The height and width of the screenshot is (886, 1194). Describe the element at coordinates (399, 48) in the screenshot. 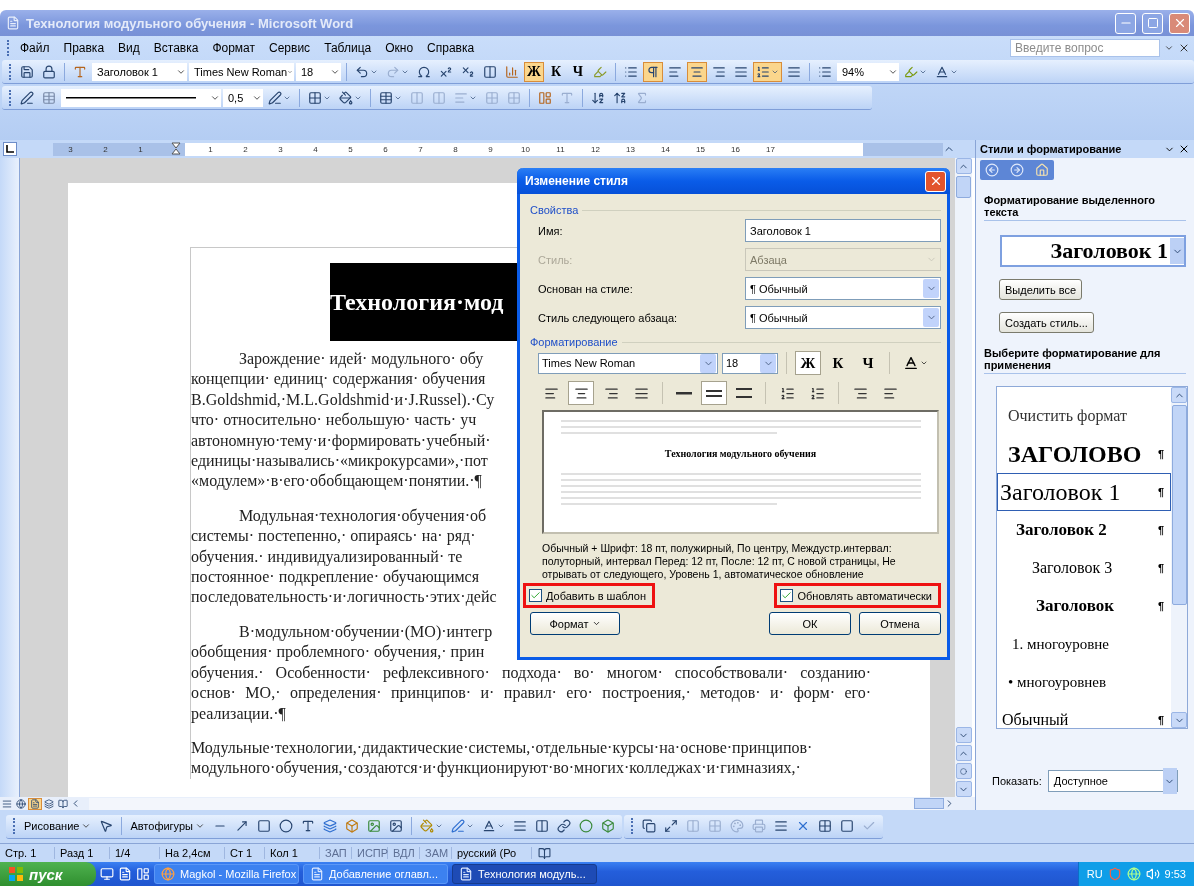

I see `menu-item: Окно` at that location.